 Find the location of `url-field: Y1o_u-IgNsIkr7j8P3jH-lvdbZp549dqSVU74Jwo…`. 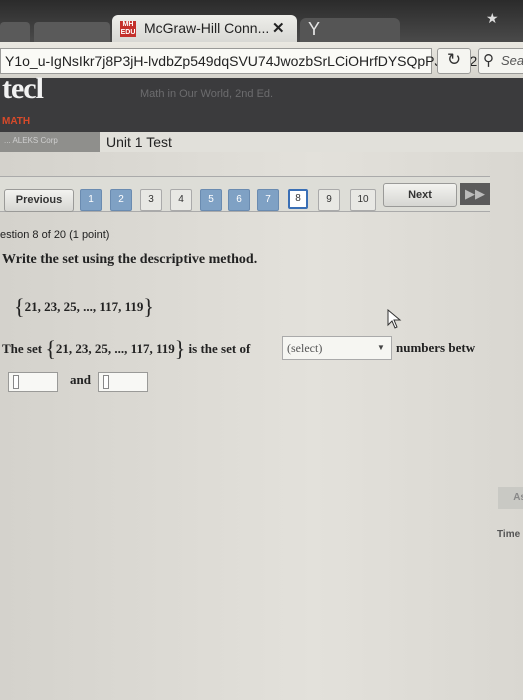

url-field: Y1o_u-IgNsIkr7j8P3jH-lvdbZp549dqSVU74Jwo… is located at coordinates (238, 61).